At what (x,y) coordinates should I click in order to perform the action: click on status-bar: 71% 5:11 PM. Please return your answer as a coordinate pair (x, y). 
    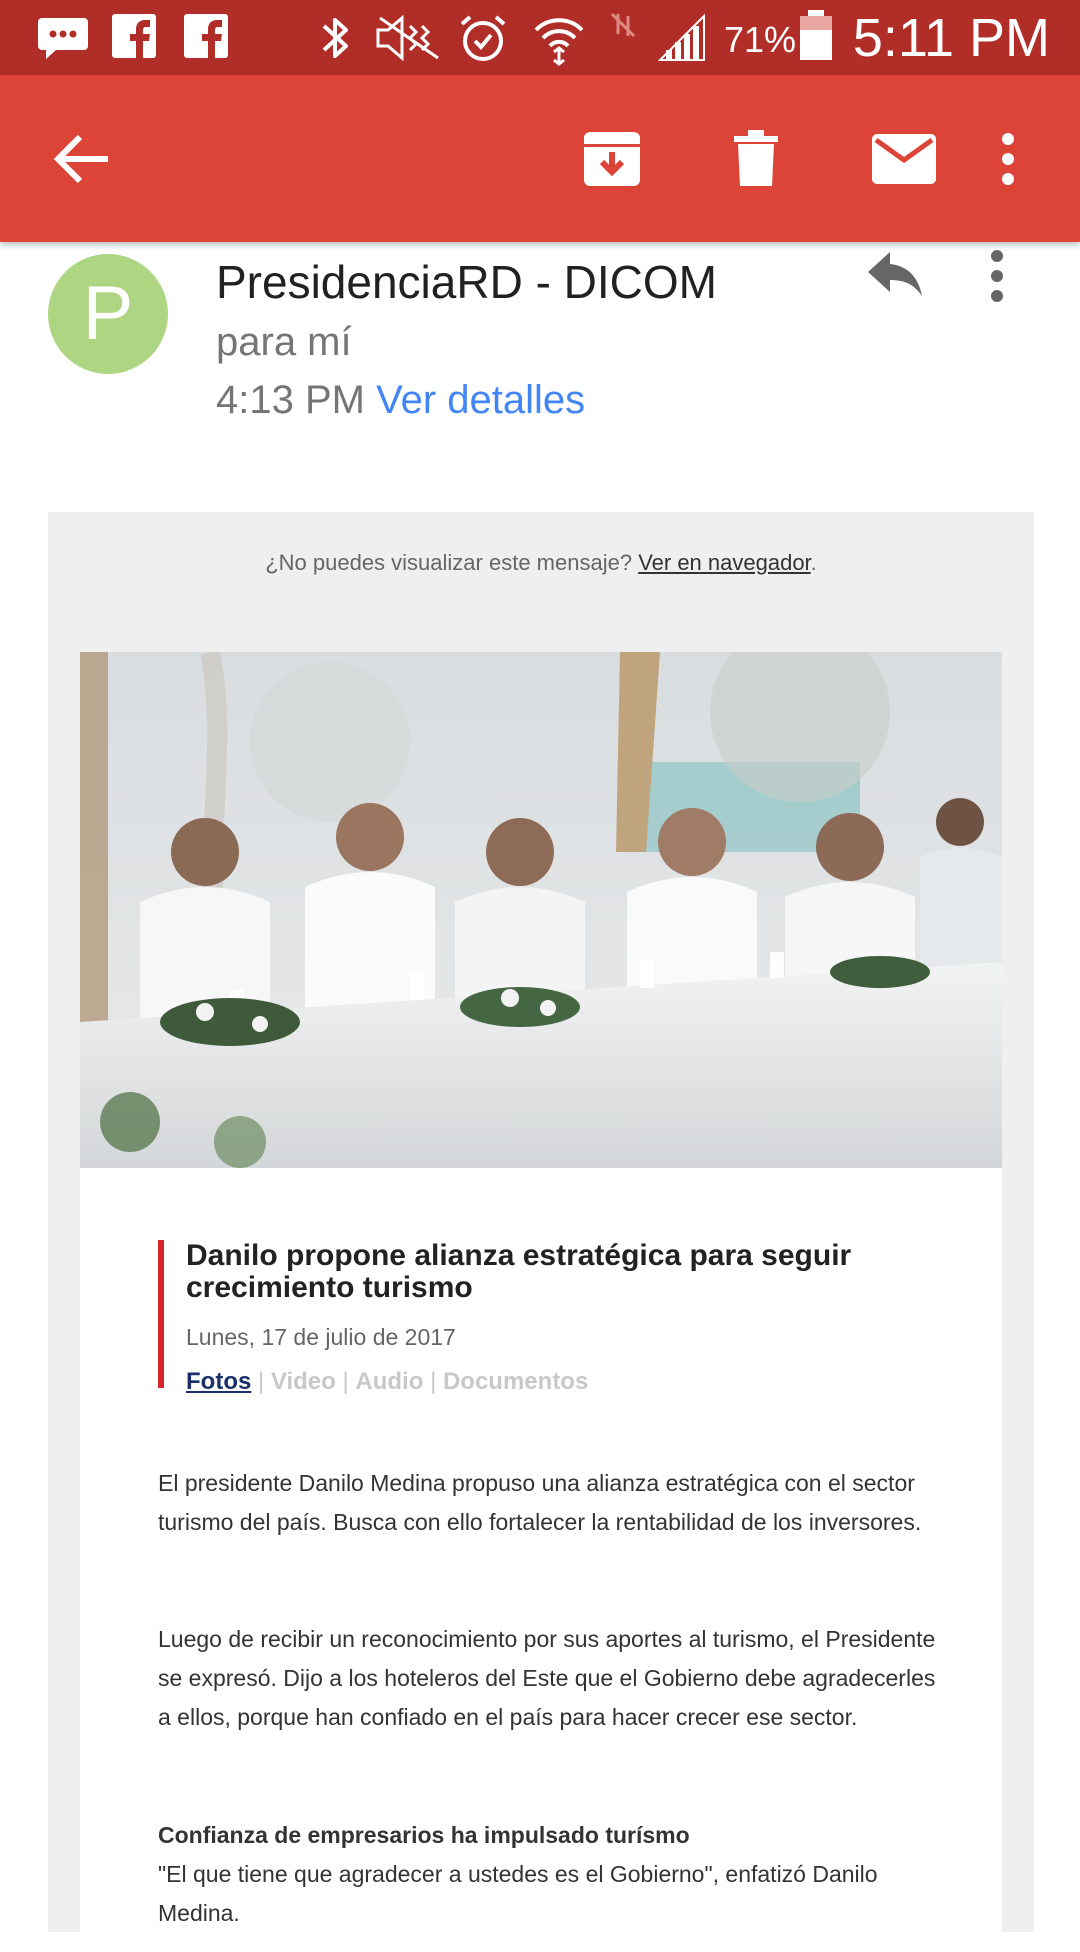
    Looking at the image, I should click on (540, 37).